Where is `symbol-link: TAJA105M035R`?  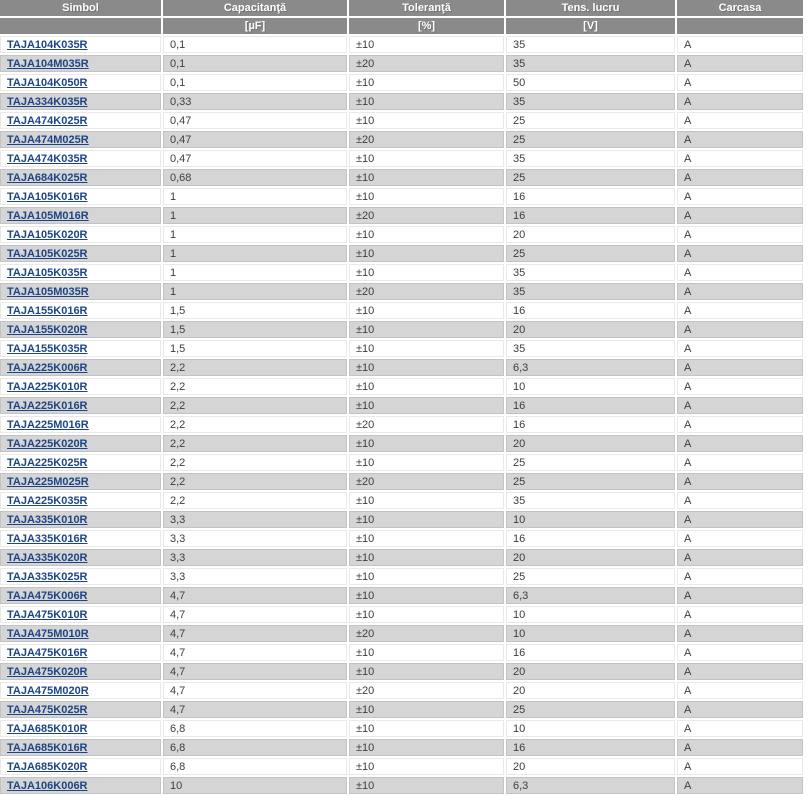
symbol-link: TAJA105M035R is located at coordinates (48, 292).